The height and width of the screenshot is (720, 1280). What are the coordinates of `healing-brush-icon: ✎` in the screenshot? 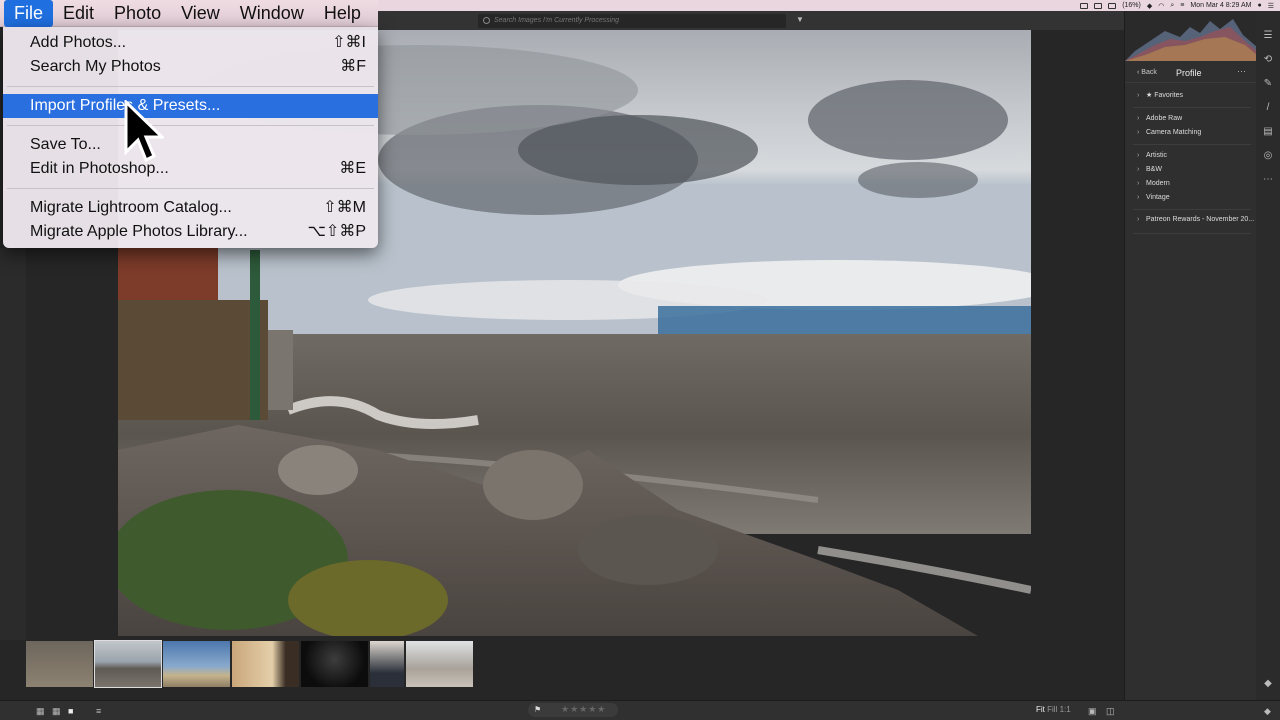 It's located at (1268, 84).